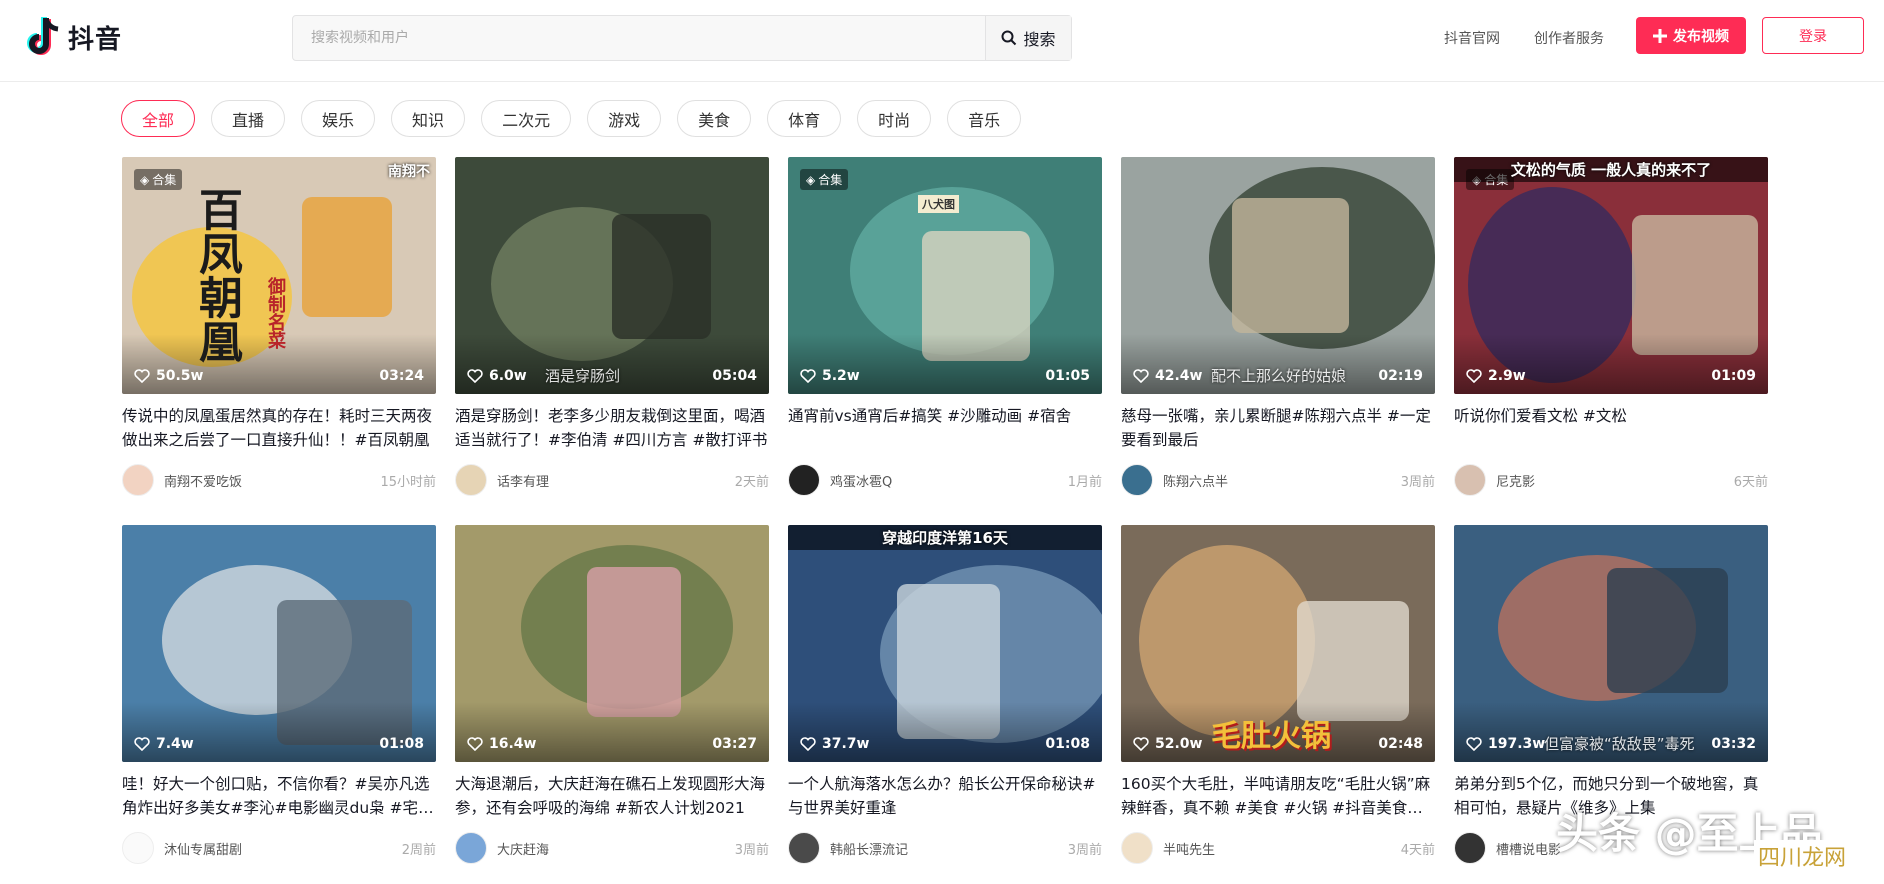 Image resolution: width=1884 pixels, height=884 pixels. I want to click on like-count-value: 2.9w, so click(1507, 376).